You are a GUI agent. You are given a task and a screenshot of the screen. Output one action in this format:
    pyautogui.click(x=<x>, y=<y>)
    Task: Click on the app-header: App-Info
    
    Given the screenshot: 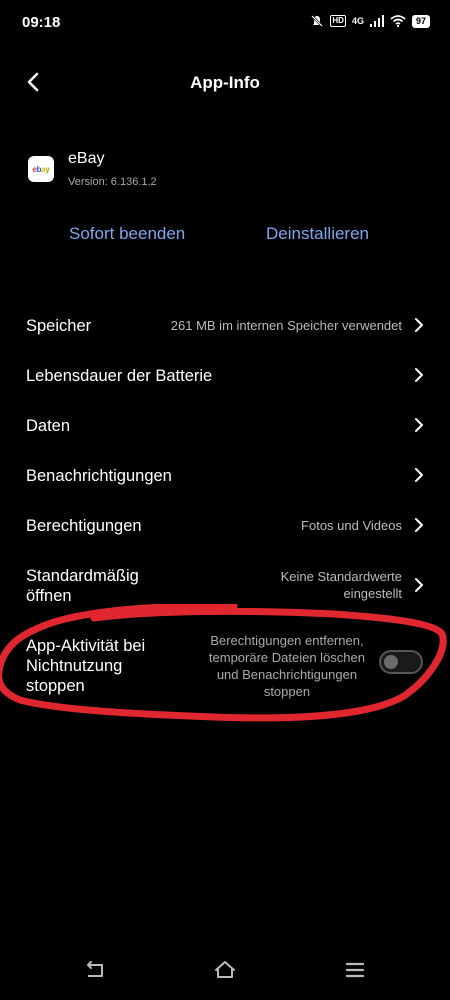 What is the action you would take?
    pyautogui.click(x=225, y=82)
    